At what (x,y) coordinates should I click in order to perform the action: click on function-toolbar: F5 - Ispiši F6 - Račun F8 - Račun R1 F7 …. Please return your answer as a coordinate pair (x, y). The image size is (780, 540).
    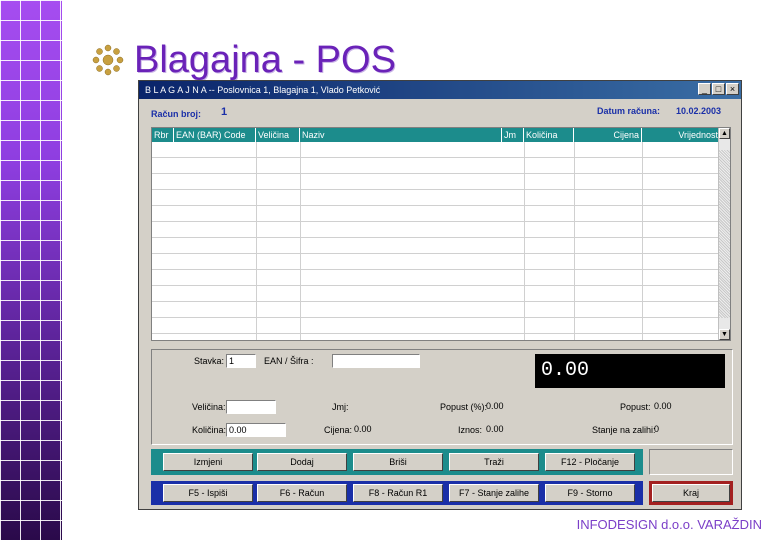
    Looking at the image, I should click on (397, 493).